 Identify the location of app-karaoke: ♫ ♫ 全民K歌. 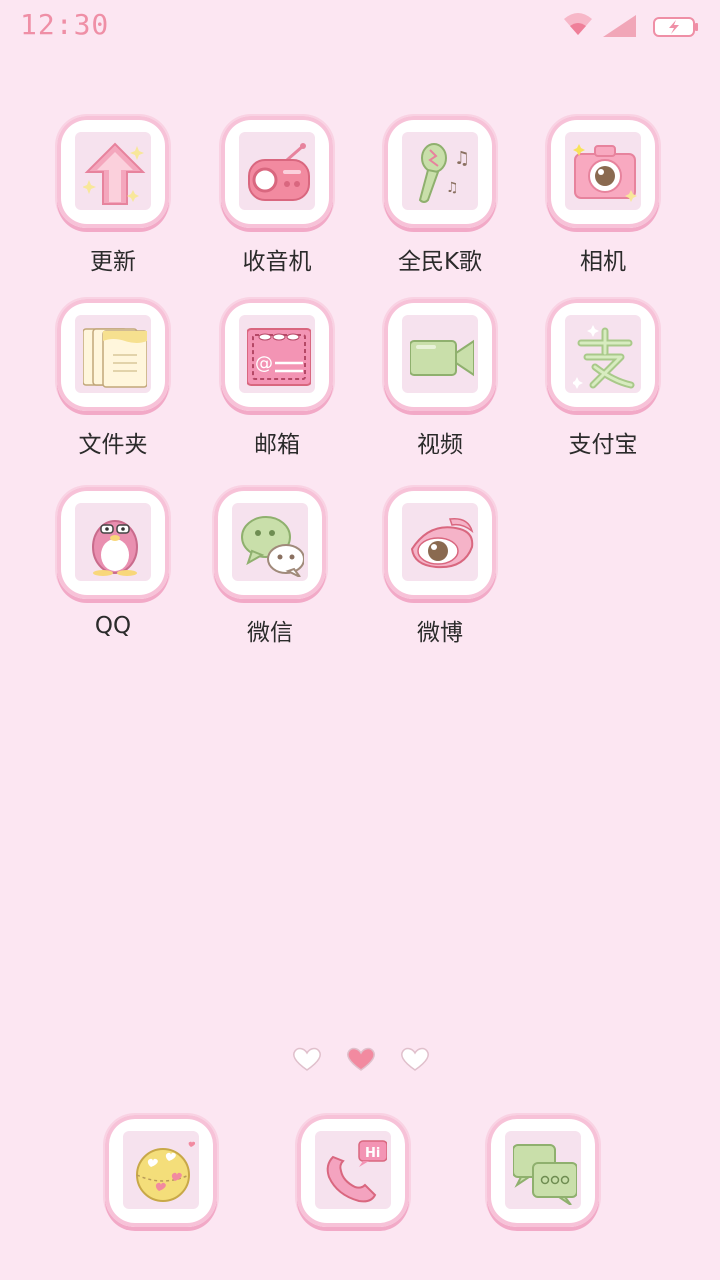
(440, 196).